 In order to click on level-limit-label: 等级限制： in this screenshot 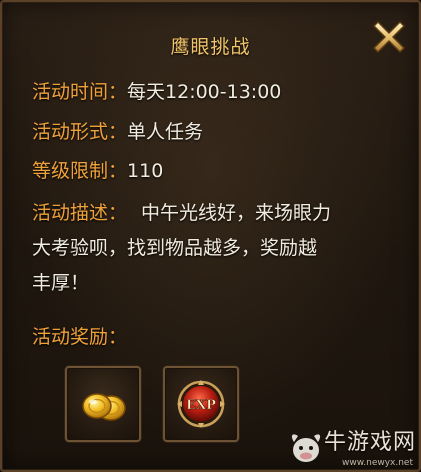, I will do `click(80, 171)`.